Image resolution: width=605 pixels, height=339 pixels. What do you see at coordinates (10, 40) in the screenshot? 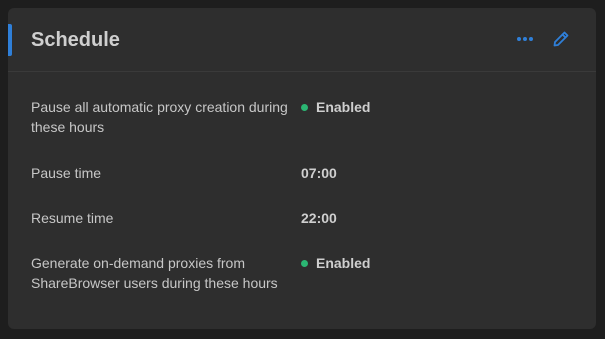
I see `accent-bar` at bounding box center [10, 40].